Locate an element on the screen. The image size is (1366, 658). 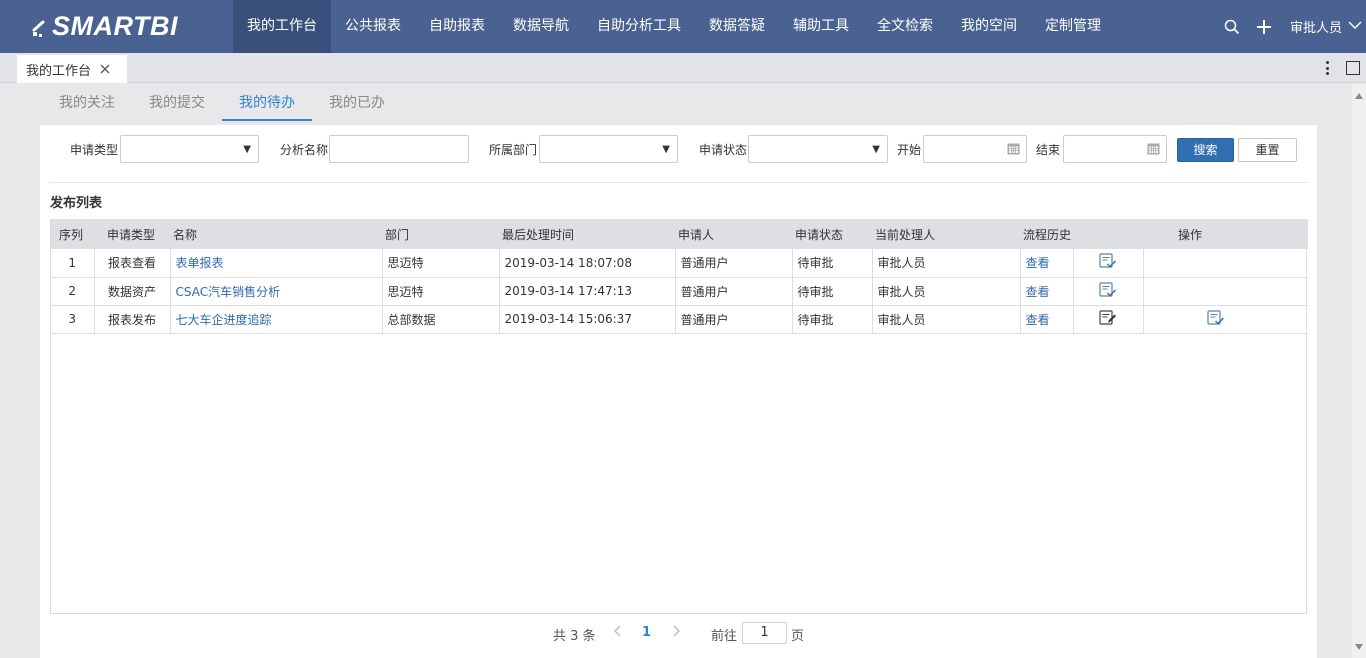
nav-item-full-text-search: 全文检索 is located at coordinates (905, 26).